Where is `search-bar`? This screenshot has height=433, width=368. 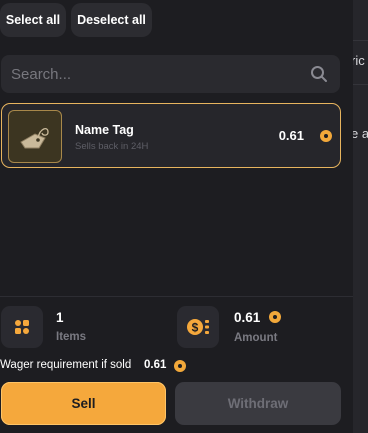
search-bar is located at coordinates (170, 74).